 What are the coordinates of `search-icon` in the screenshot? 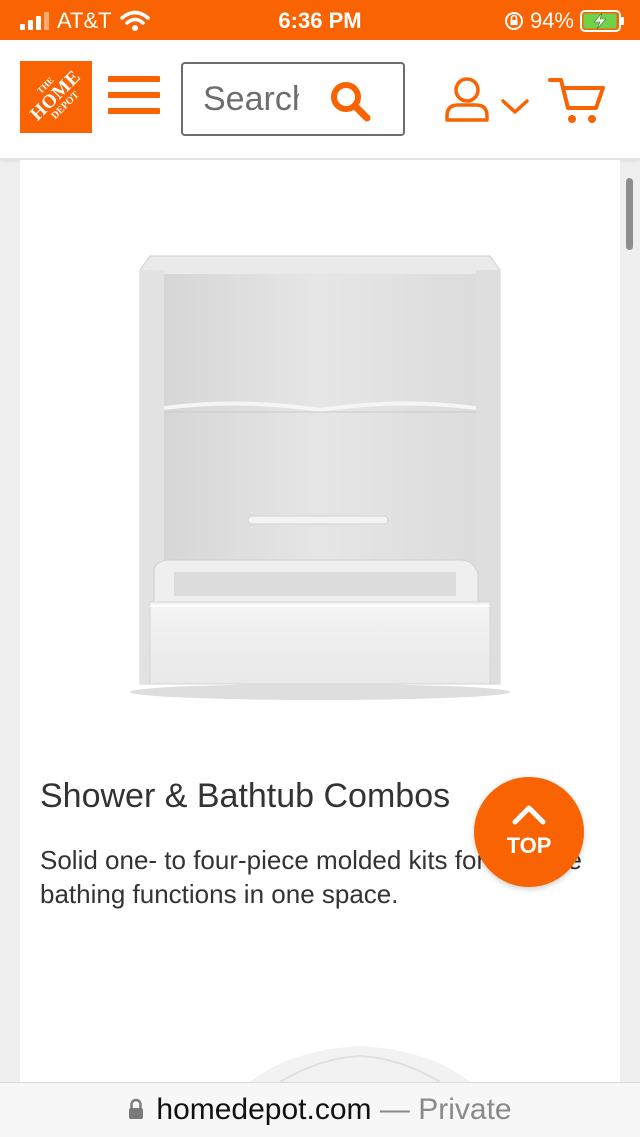 It's located at (350, 101).